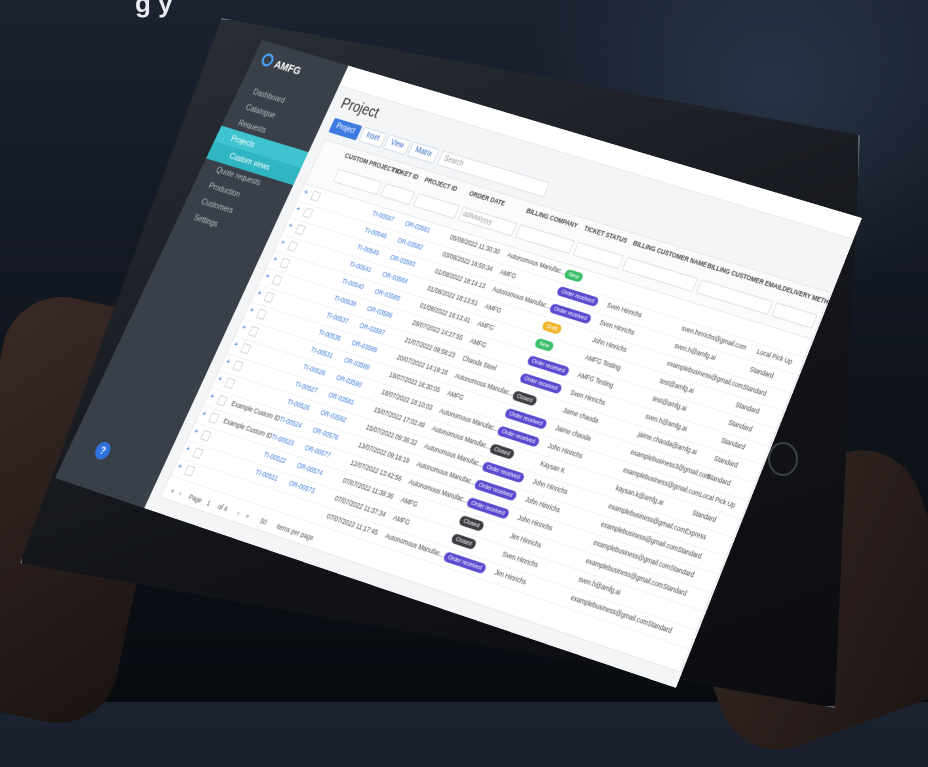  I want to click on project-id-link: OR-00577, so click(317, 451).